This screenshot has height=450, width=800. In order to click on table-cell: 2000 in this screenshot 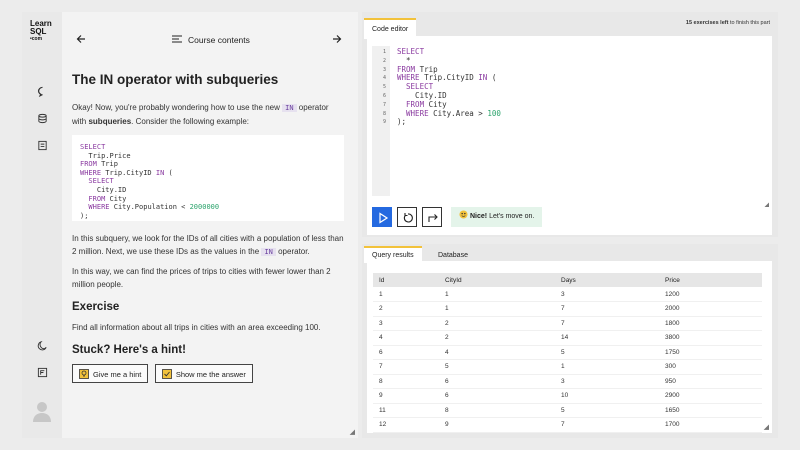, I will do `click(710, 309)`.